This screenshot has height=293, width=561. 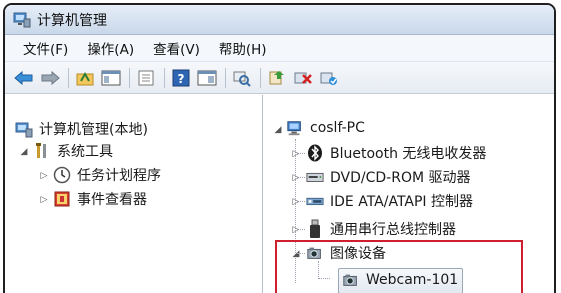 I want to click on uninstall-icon, so click(x=303, y=78).